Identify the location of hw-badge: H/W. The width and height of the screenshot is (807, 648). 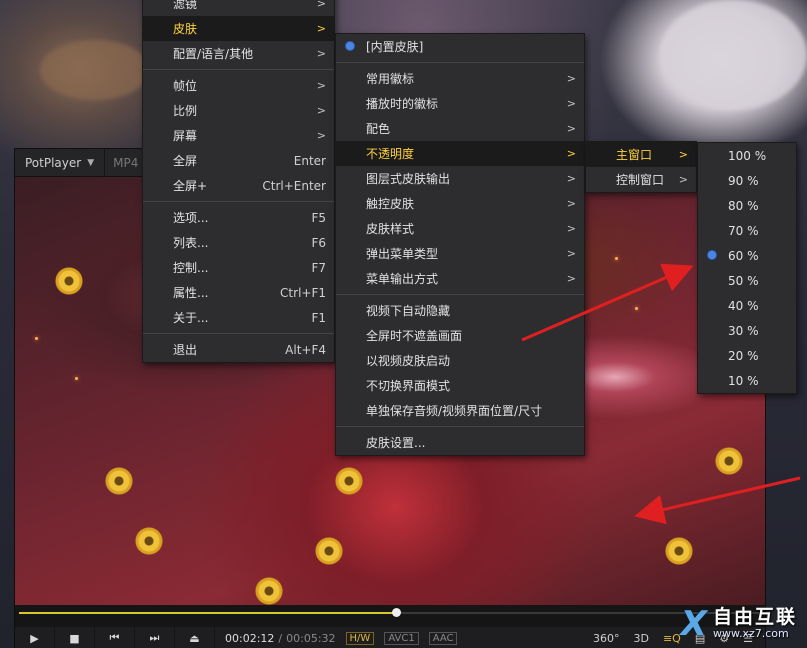
(360, 638).